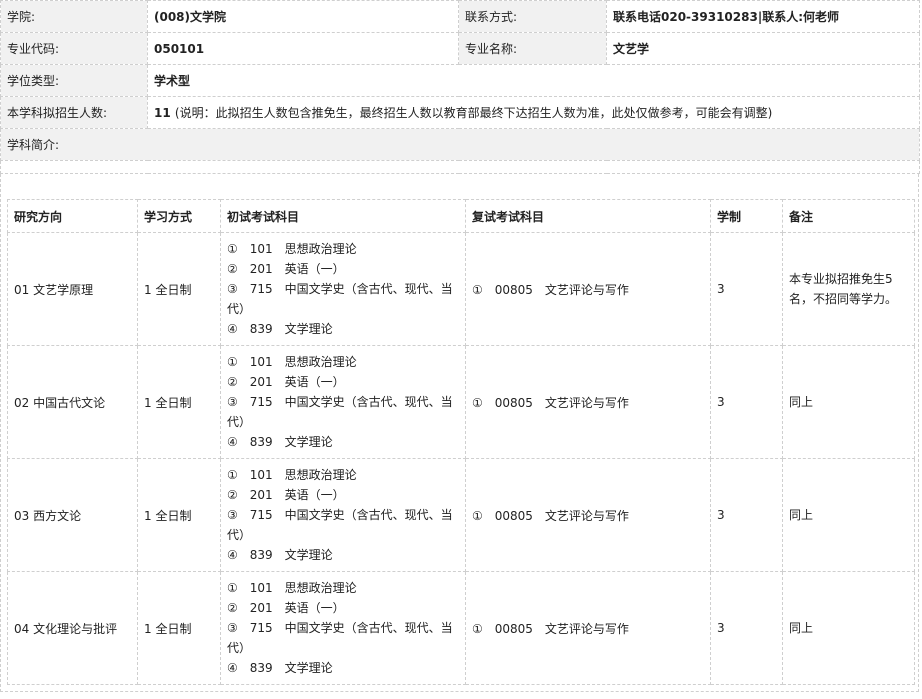  I want to click on contact-label: 联系方式:, so click(532, 16).